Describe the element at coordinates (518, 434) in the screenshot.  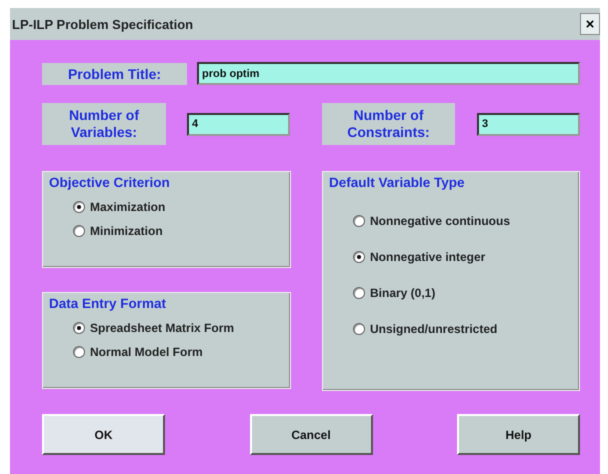
I see `dialog-button: Help` at that location.